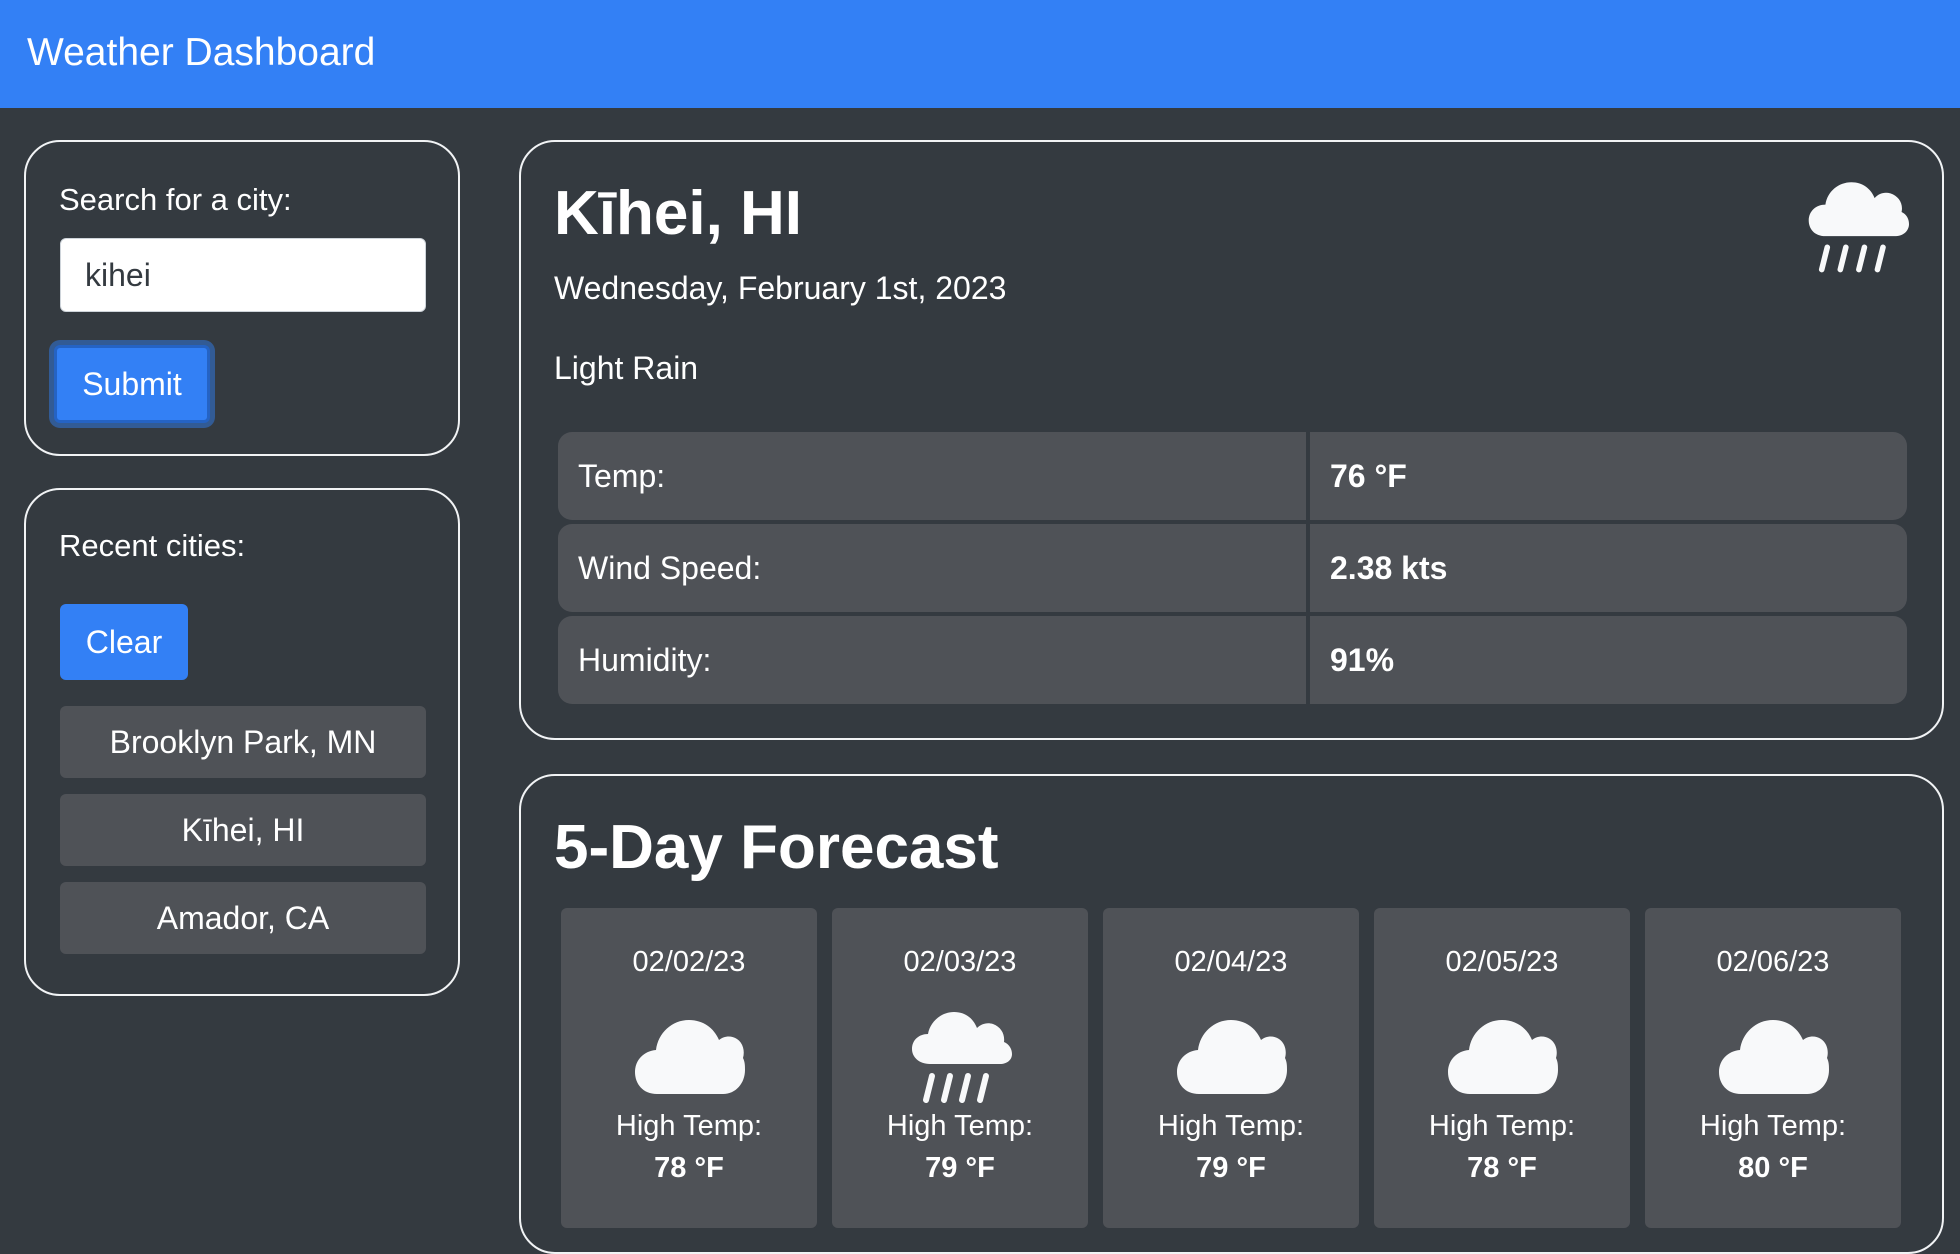 This screenshot has width=1960, height=1254. I want to click on forecast-date: 02/06/23, so click(1773, 962).